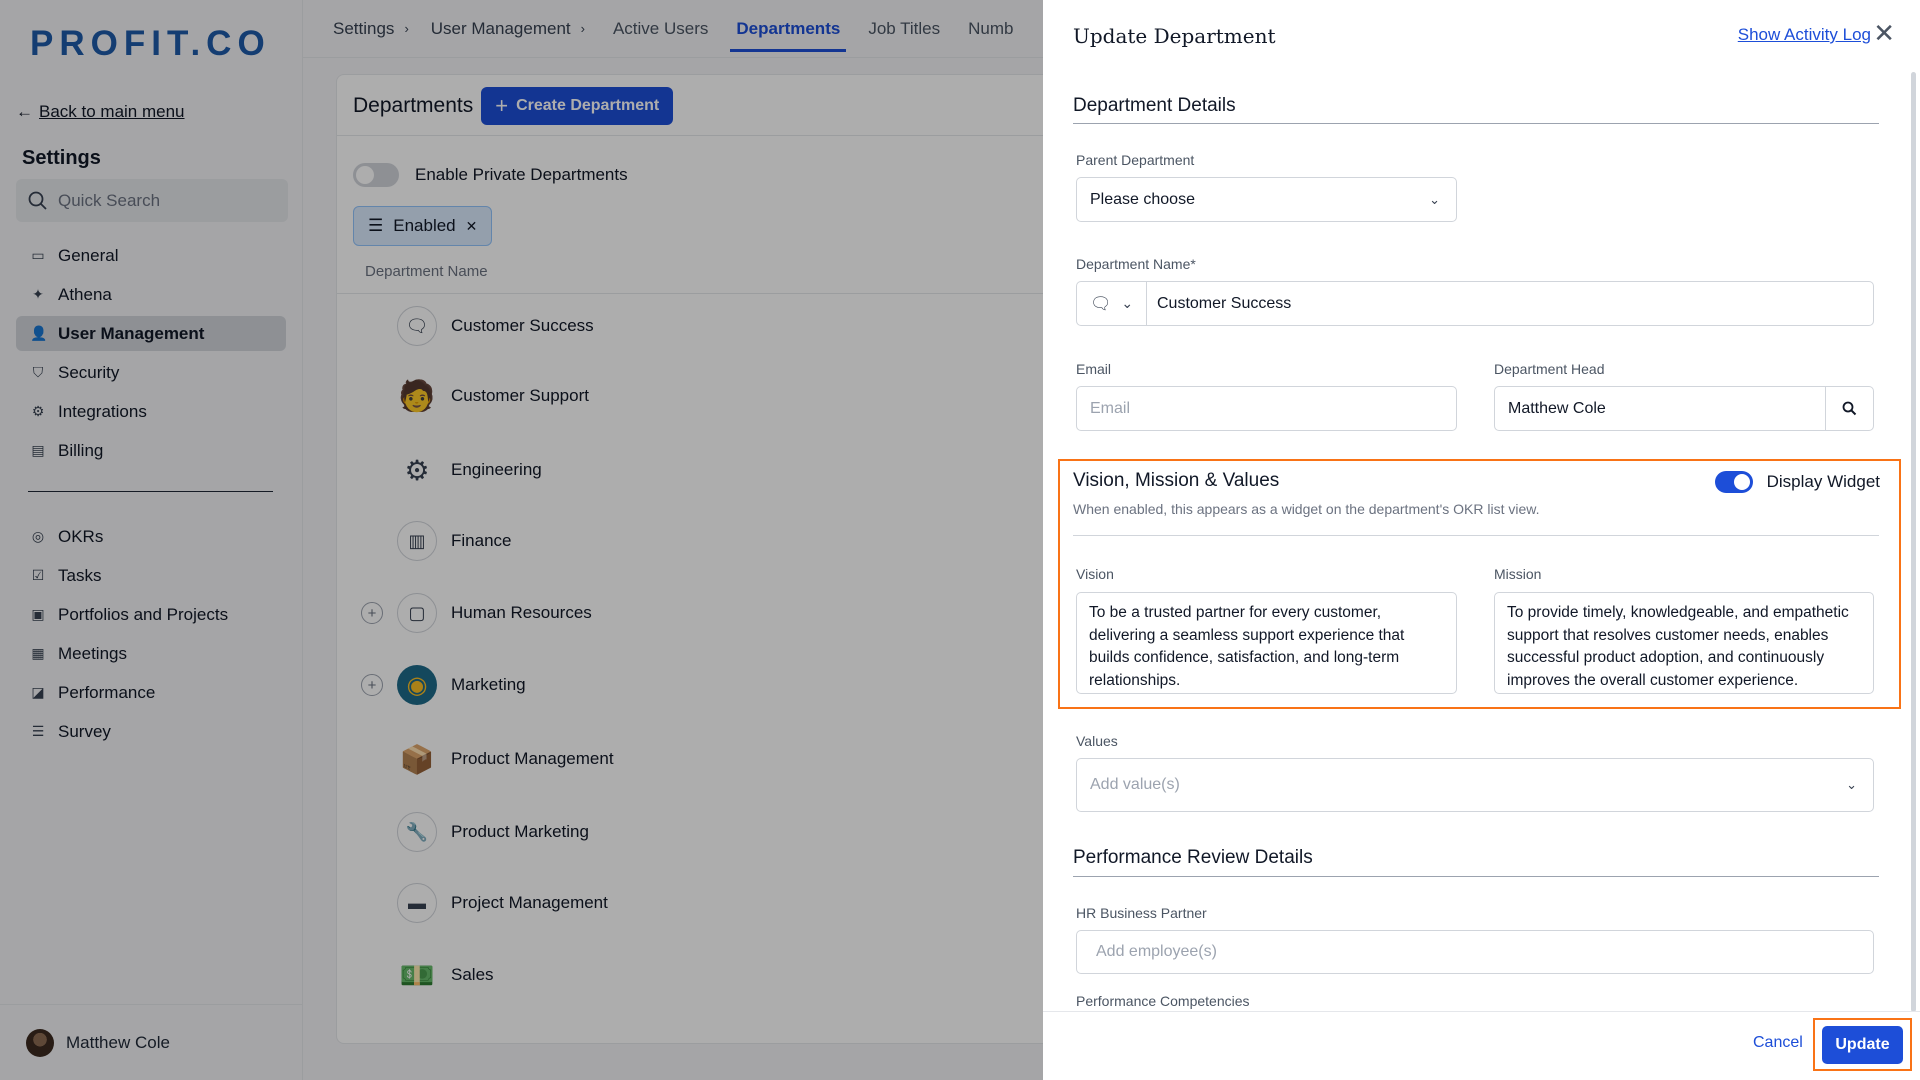  Describe the element at coordinates (1135, 160) in the screenshot. I see `parent-department-label: Parent Department` at that location.